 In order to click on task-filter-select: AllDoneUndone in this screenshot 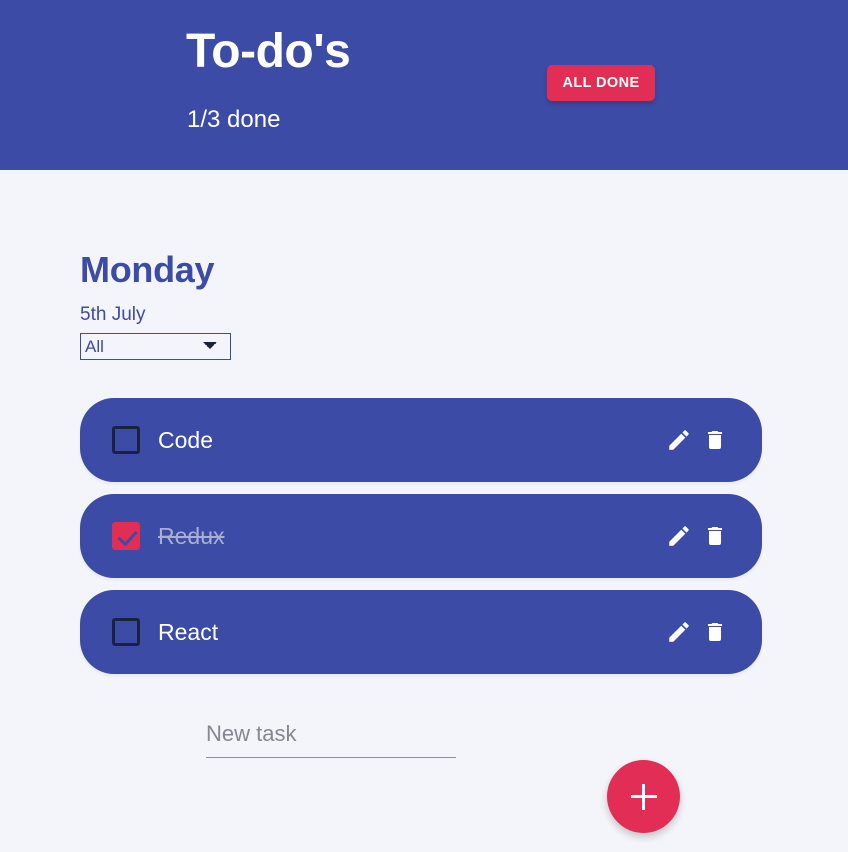, I will do `click(155, 346)`.